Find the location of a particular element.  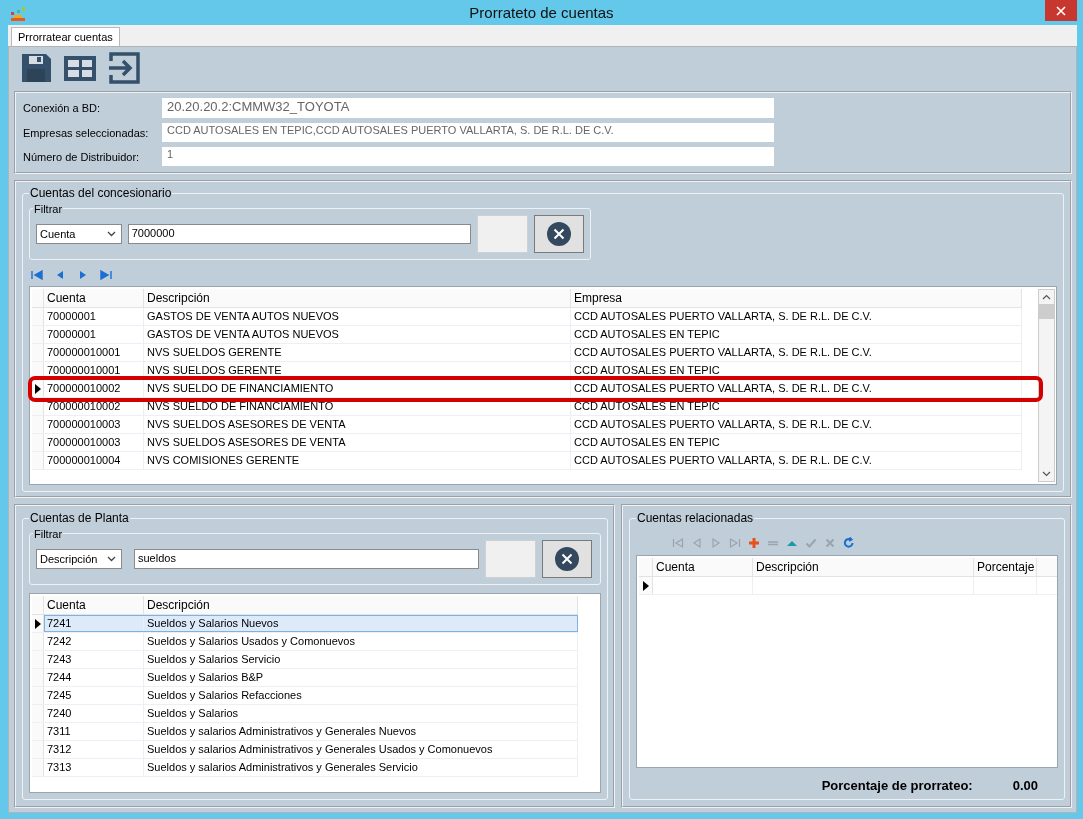

close-button is located at coordinates (1061, 10).